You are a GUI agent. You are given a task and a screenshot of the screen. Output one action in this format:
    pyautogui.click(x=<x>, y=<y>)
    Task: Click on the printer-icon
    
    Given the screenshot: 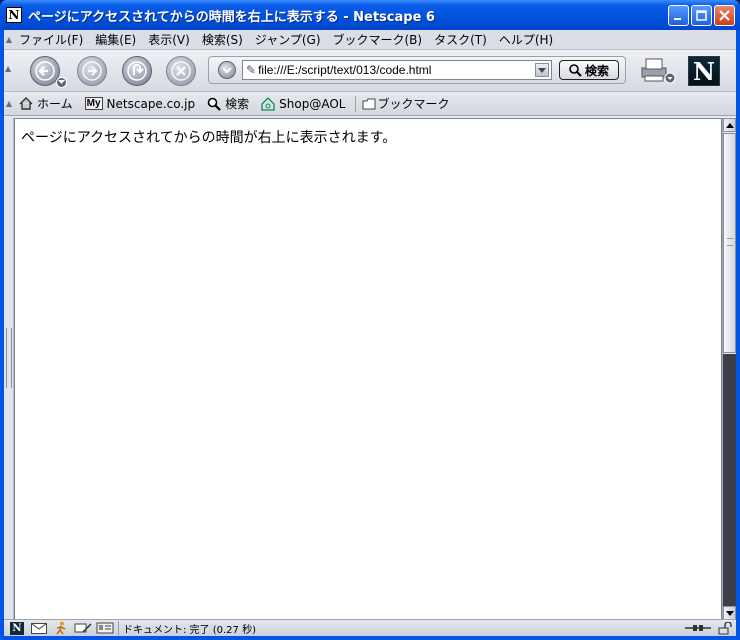 What is the action you would take?
    pyautogui.click(x=658, y=71)
    